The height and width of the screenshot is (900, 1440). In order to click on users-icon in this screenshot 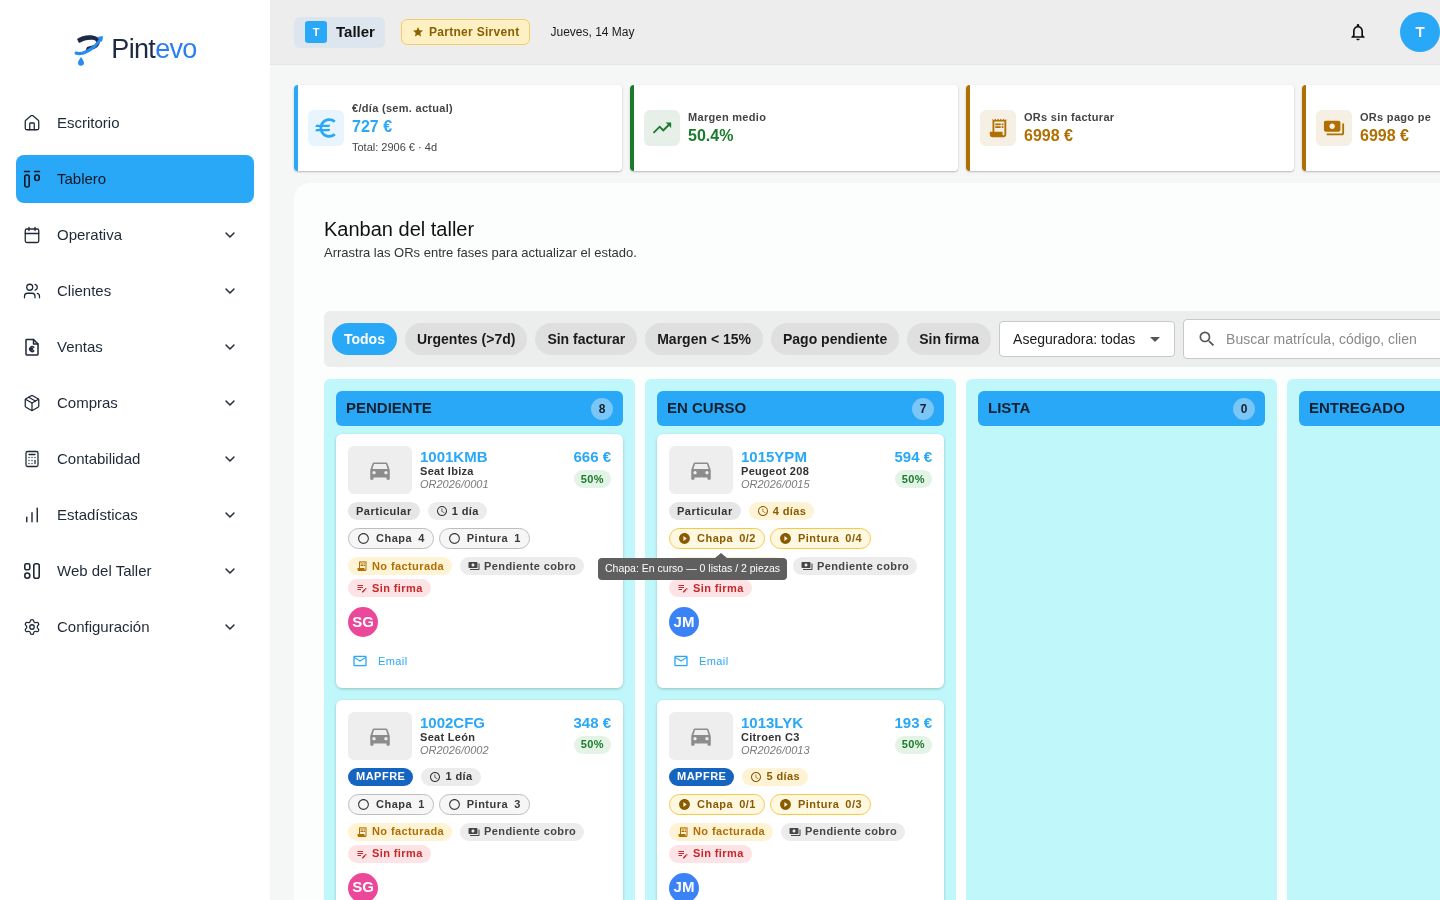, I will do `click(32, 291)`.